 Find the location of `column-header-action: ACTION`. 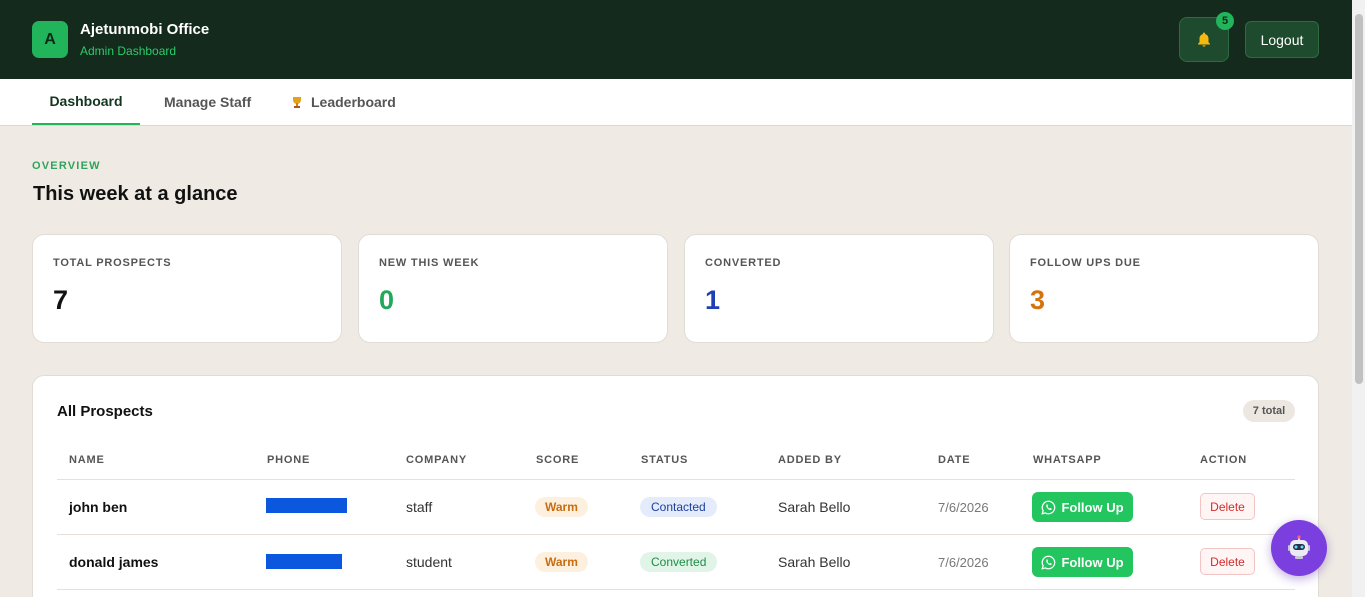

column-header-action: ACTION is located at coordinates (1223, 460).